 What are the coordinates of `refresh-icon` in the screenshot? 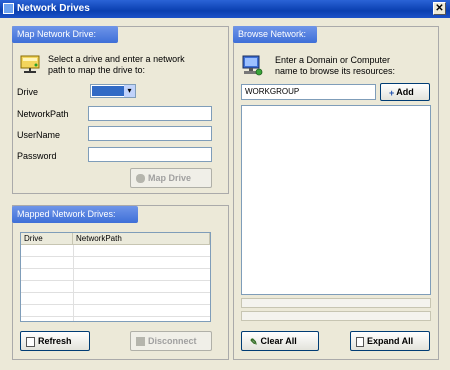 It's located at (30, 341).